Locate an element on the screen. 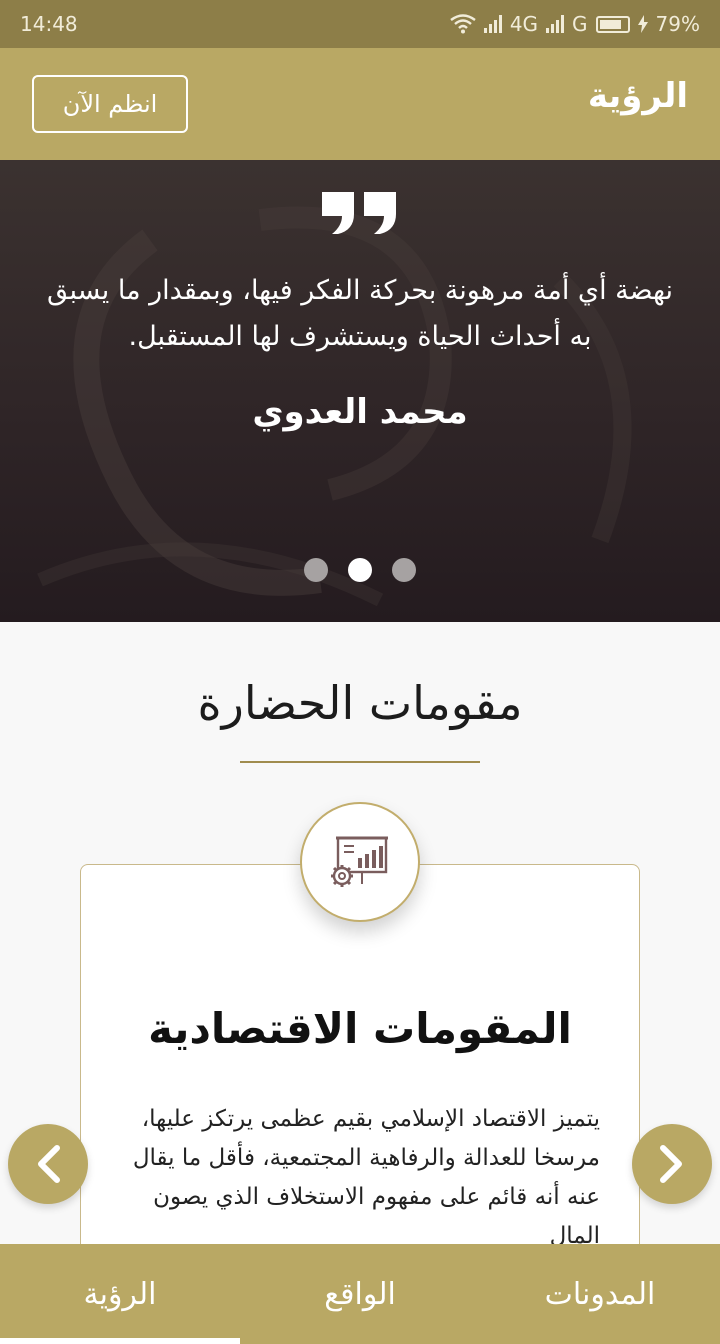 Image resolution: width=720 pixels, height=1344 pixels. section-title: مقومات الحضارة is located at coordinates (360, 703).